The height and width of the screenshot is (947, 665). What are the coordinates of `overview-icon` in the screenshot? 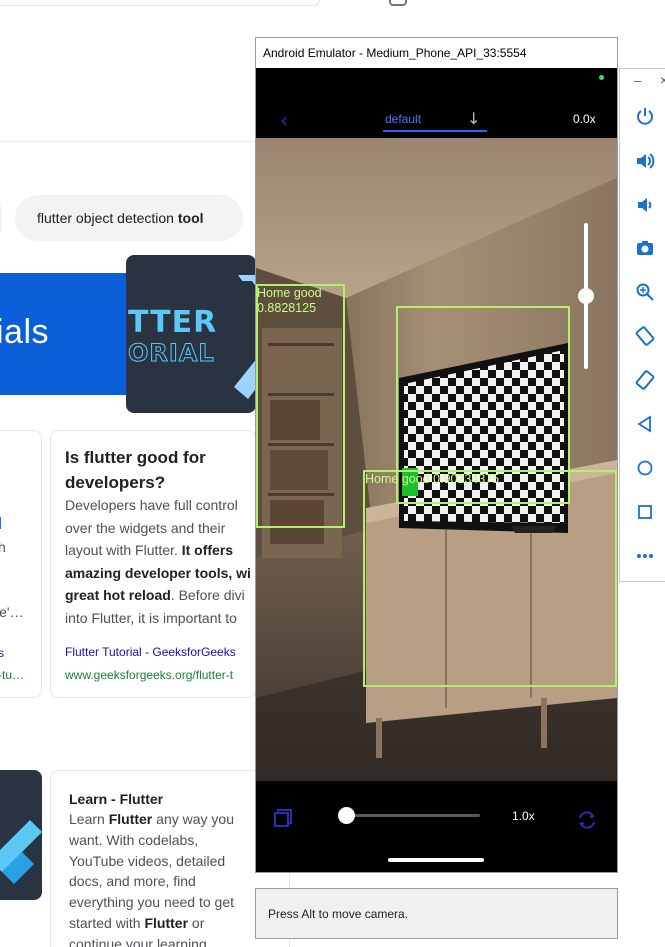 It's located at (645, 512).